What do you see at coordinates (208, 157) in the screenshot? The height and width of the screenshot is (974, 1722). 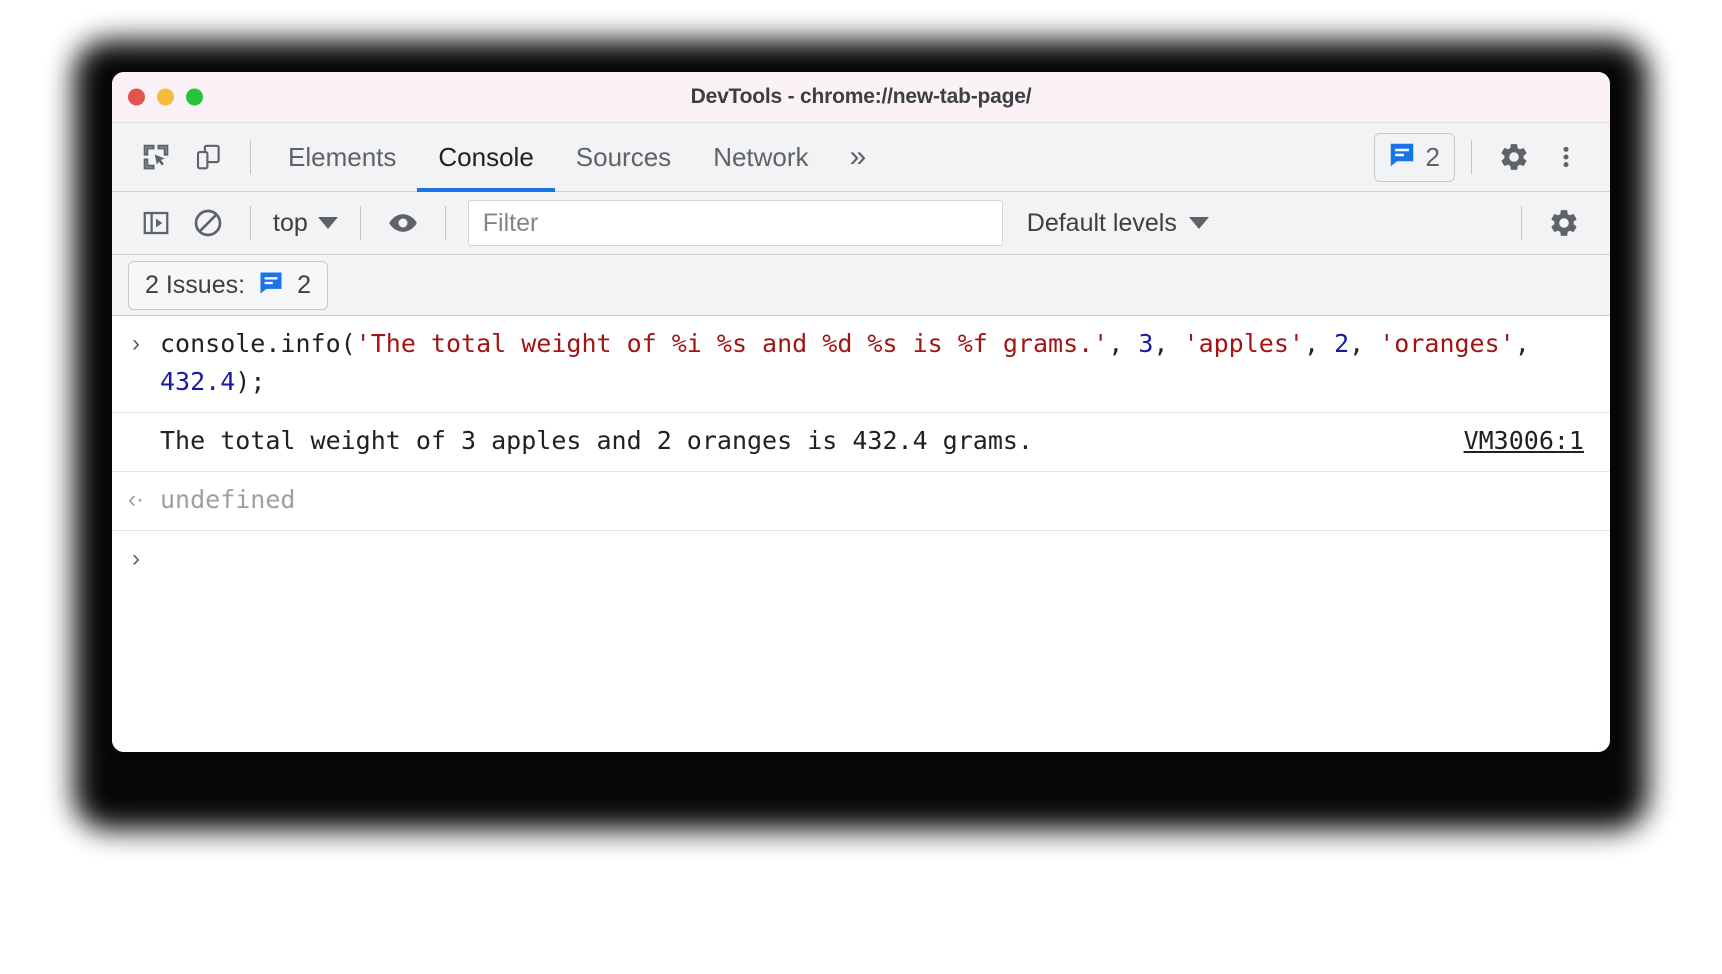 I see `device-toolbar-icon` at bounding box center [208, 157].